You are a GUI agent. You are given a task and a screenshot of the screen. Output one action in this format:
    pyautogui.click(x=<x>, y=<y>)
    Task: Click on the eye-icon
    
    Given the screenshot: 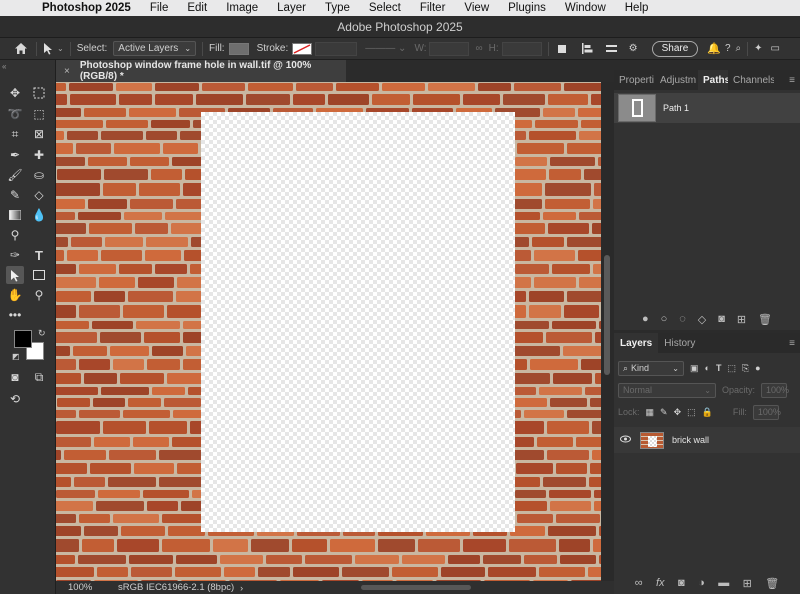 What is the action you would take?
    pyautogui.click(x=626, y=440)
    